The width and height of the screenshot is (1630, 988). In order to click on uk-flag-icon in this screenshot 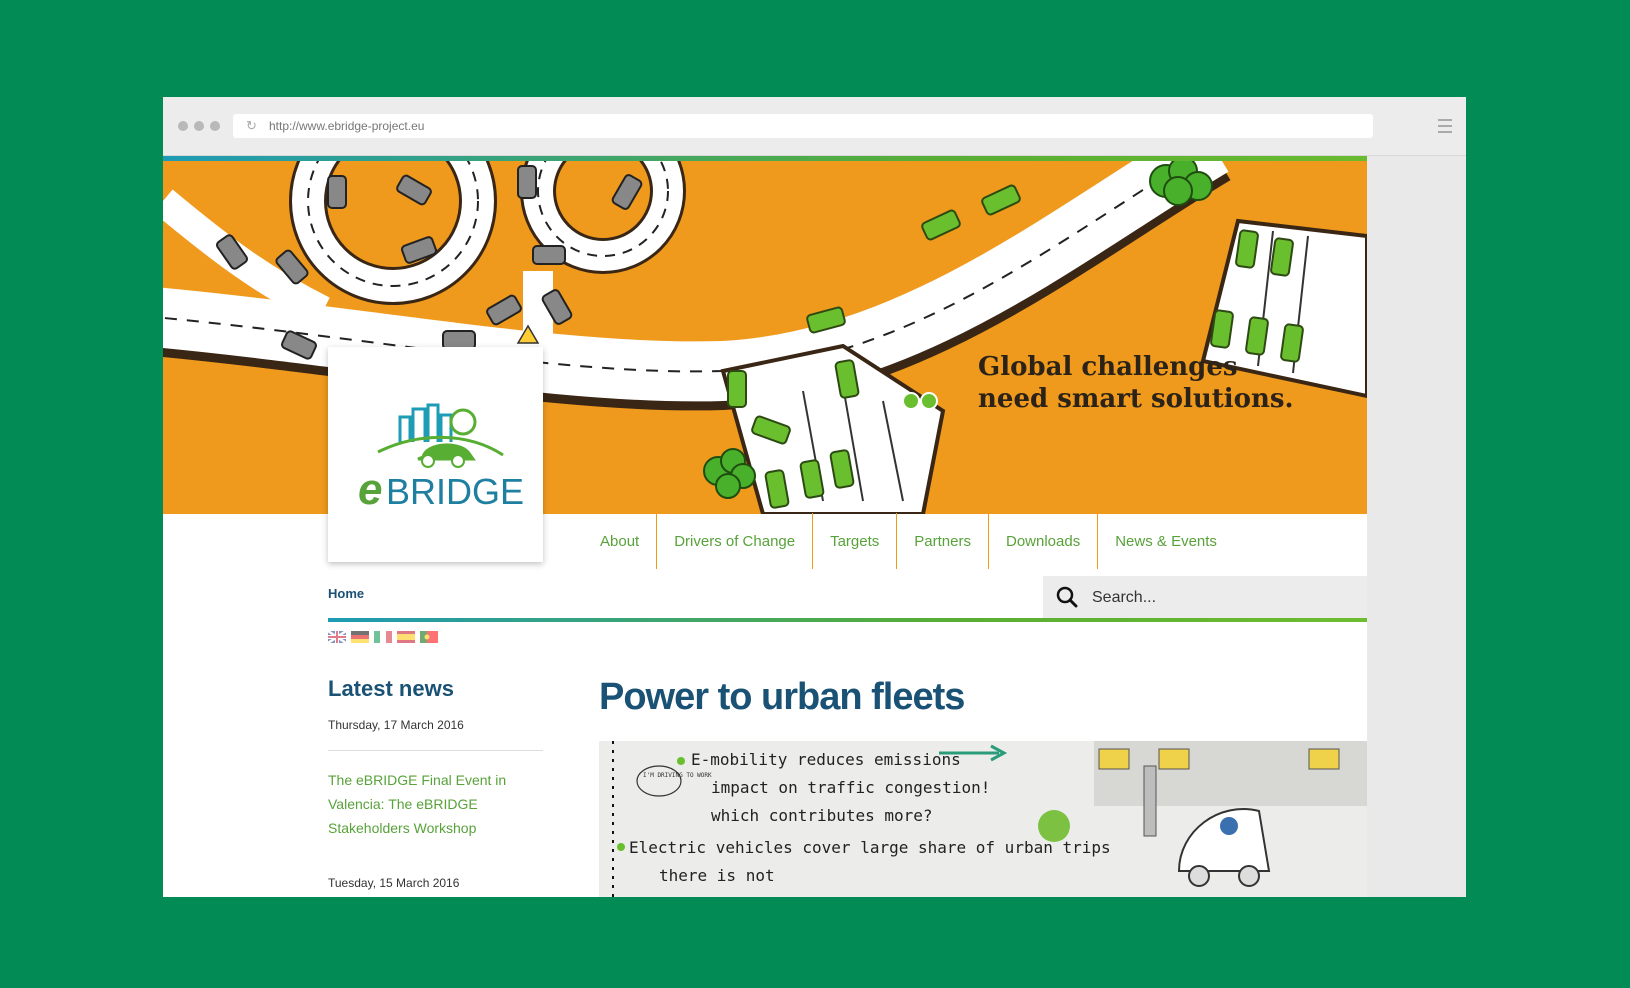, I will do `click(337, 637)`.